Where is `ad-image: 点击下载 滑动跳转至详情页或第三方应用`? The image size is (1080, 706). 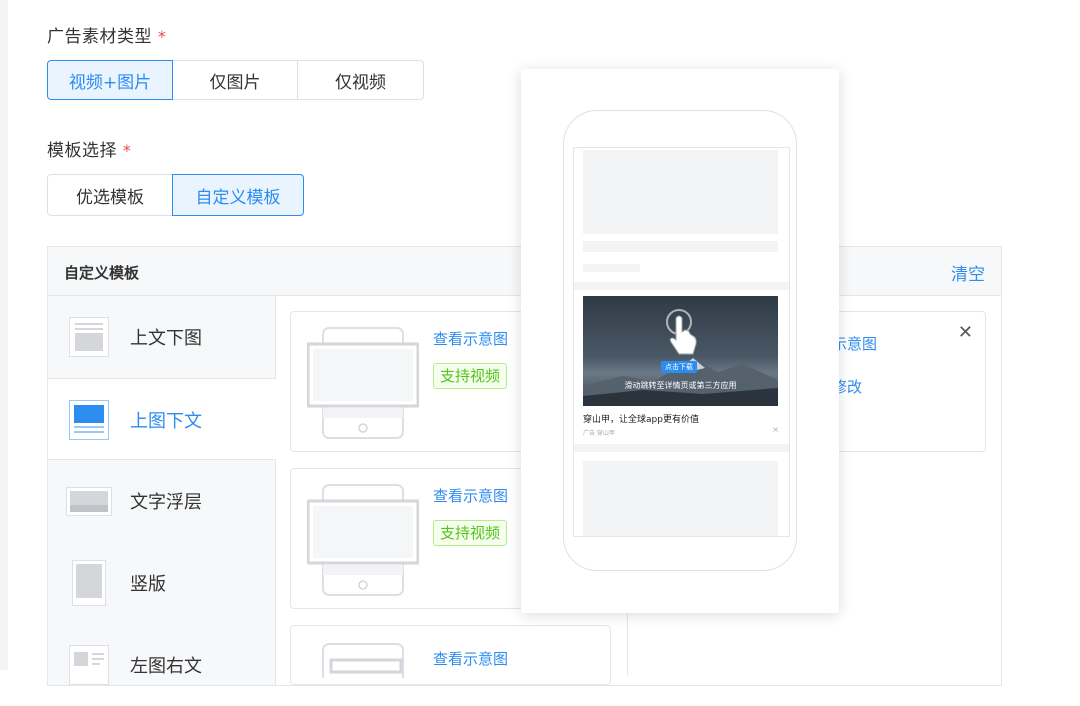 ad-image: 点击下载 滑动跳转至详情页或第三方应用 is located at coordinates (680, 351).